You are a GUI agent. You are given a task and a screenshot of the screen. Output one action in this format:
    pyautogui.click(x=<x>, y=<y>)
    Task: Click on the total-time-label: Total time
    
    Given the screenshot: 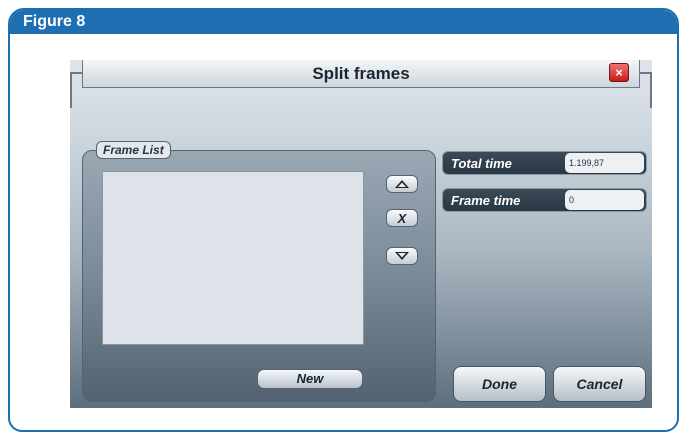 What is the action you would take?
    pyautogui.click(x=481, y=163)
    